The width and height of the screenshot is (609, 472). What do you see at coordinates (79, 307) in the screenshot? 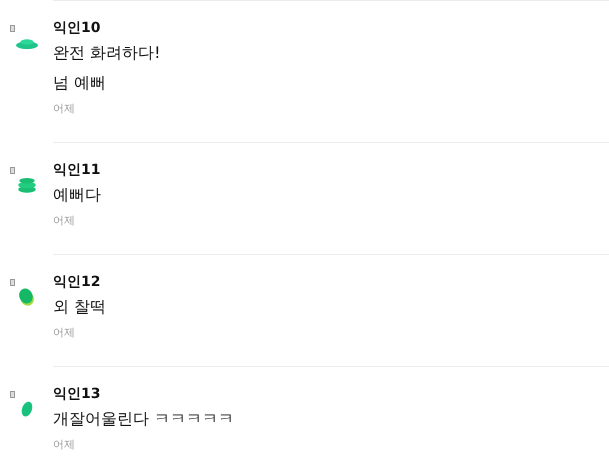
I see `comment-text: 외 찰떡` at bounding box center [79, 307].